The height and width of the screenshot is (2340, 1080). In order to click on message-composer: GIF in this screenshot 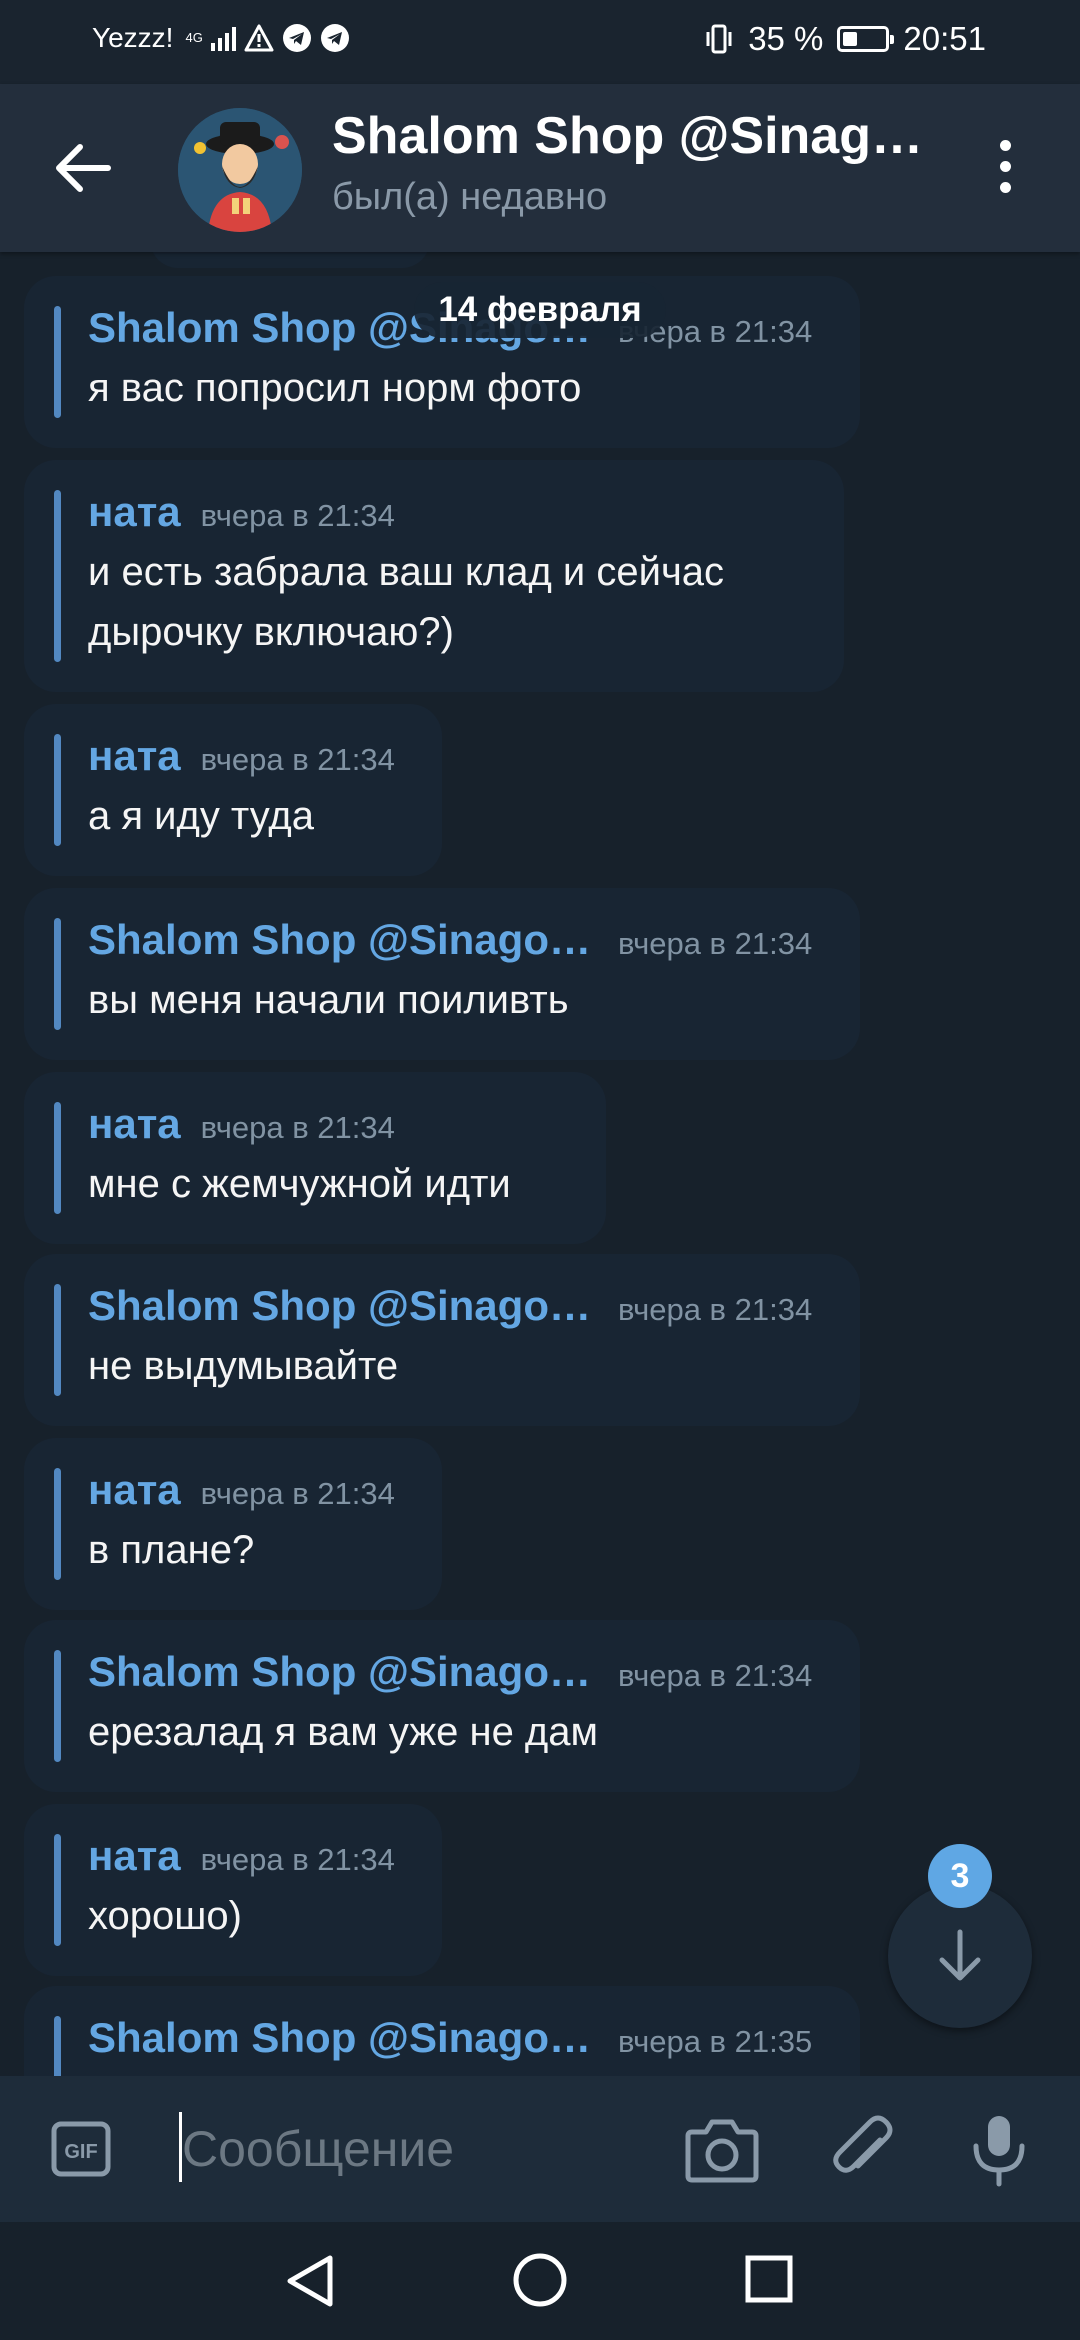, I will do `click(540, 2149)`.